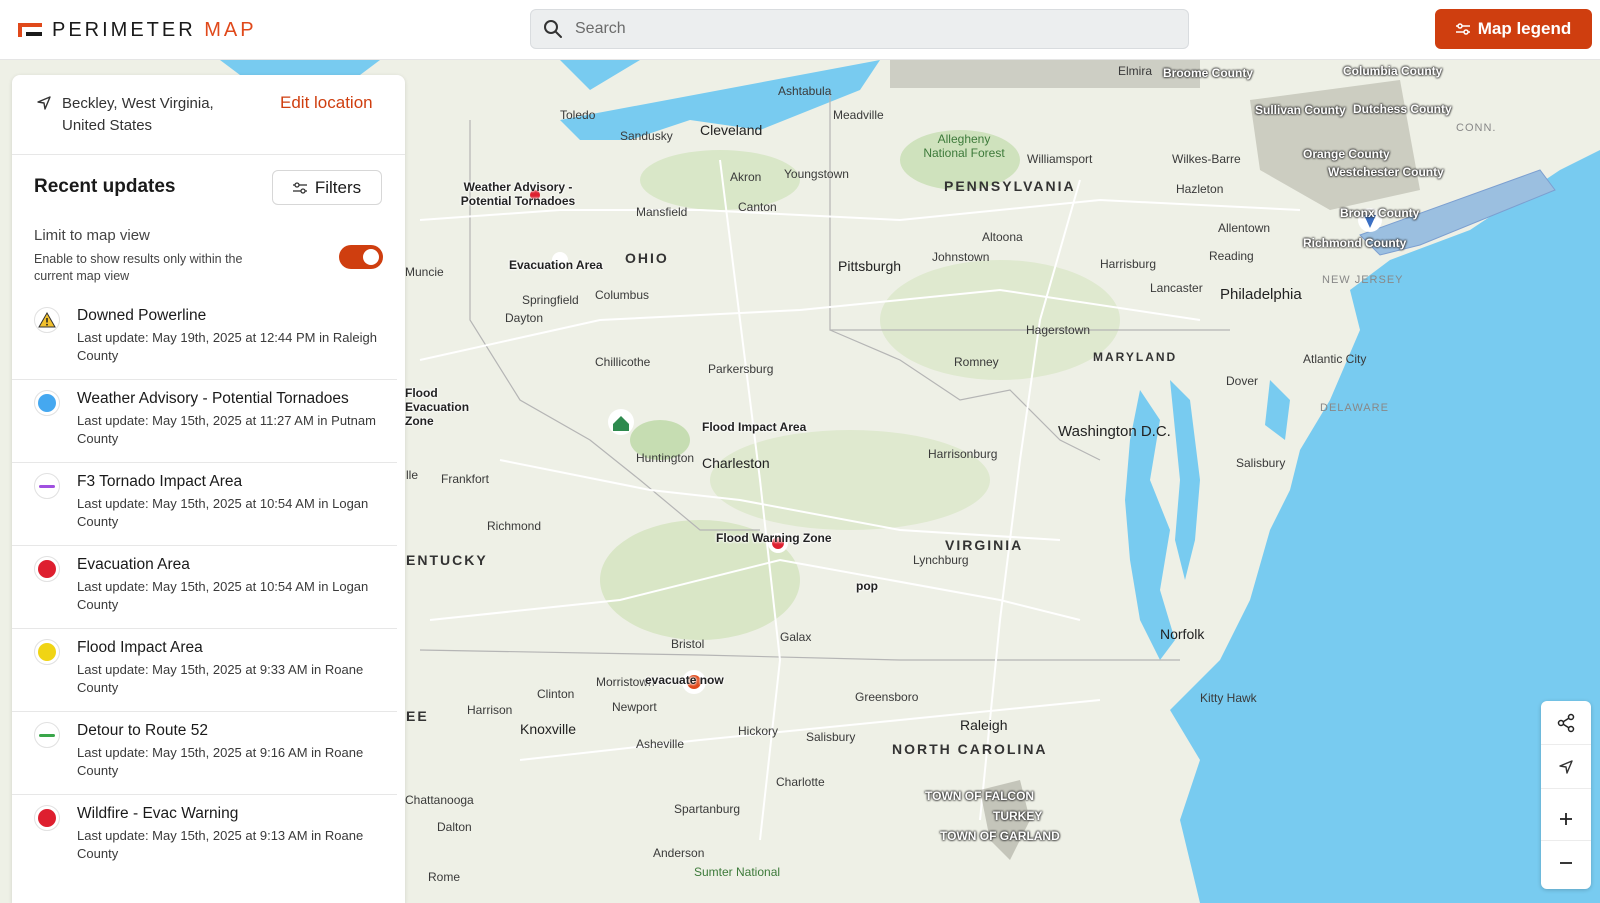 This screenshot has width=1600, height=903. I want to click on update-title: Flood Impact Area, so click(140, 647).